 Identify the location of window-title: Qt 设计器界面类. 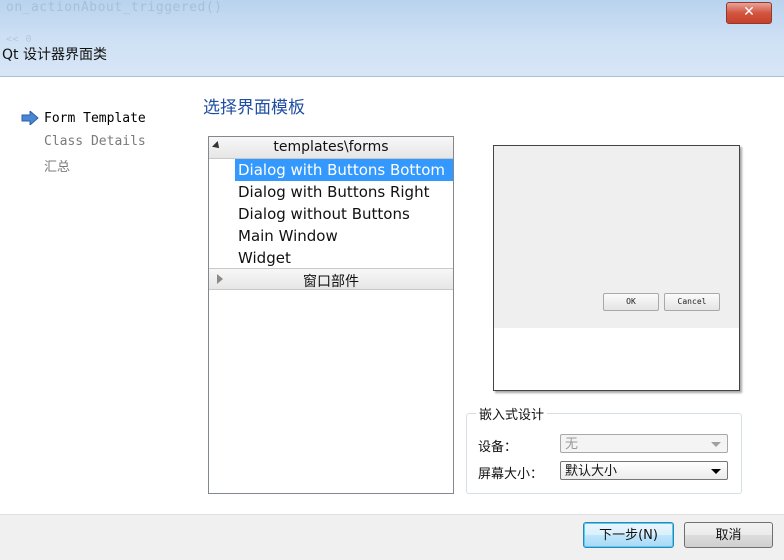
(54, 55).